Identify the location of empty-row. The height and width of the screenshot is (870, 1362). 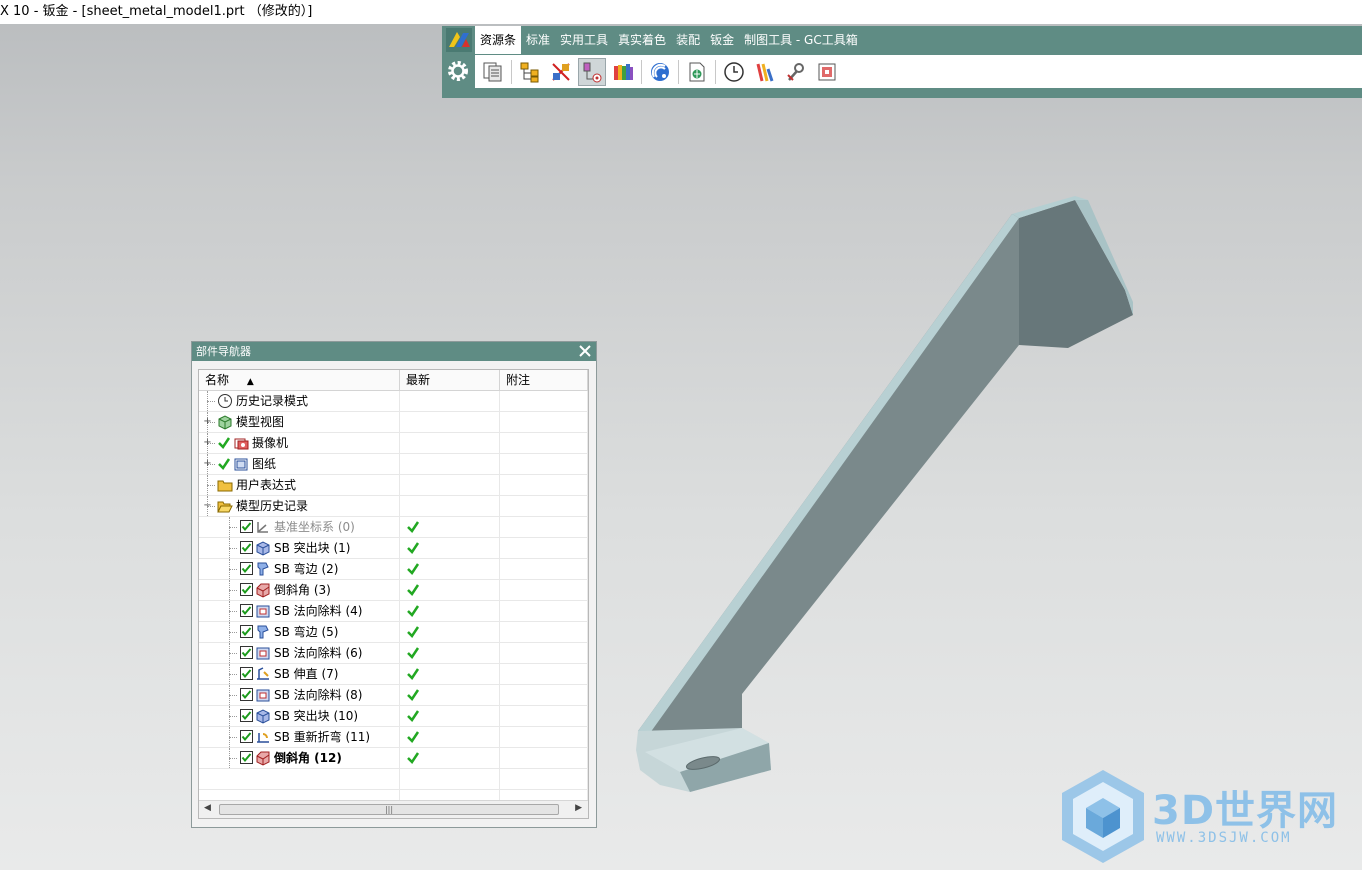
(393, 779).